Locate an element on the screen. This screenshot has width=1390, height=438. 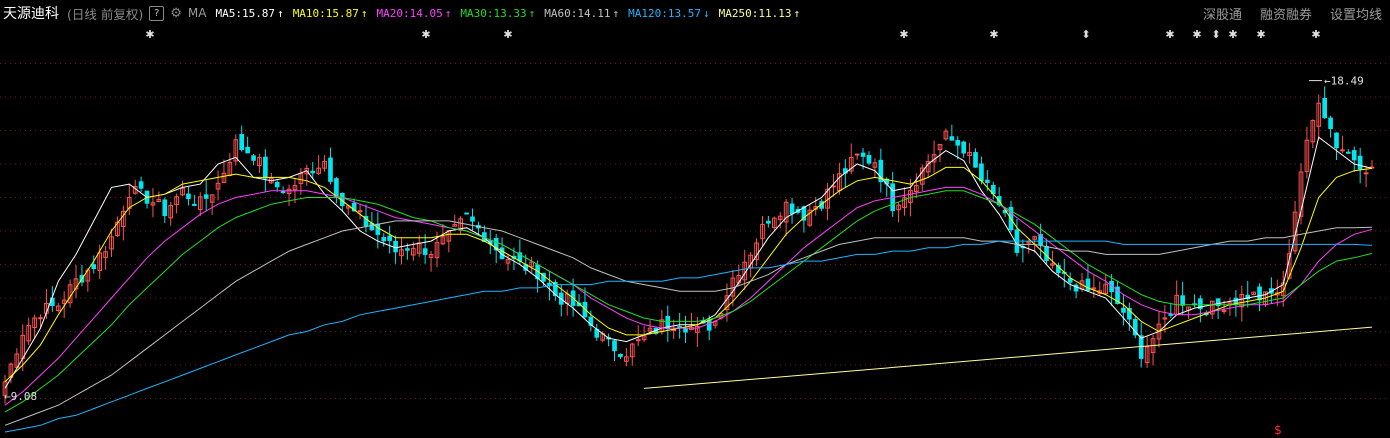
ma-line-ma250 is located at coordinates (1008, 357).